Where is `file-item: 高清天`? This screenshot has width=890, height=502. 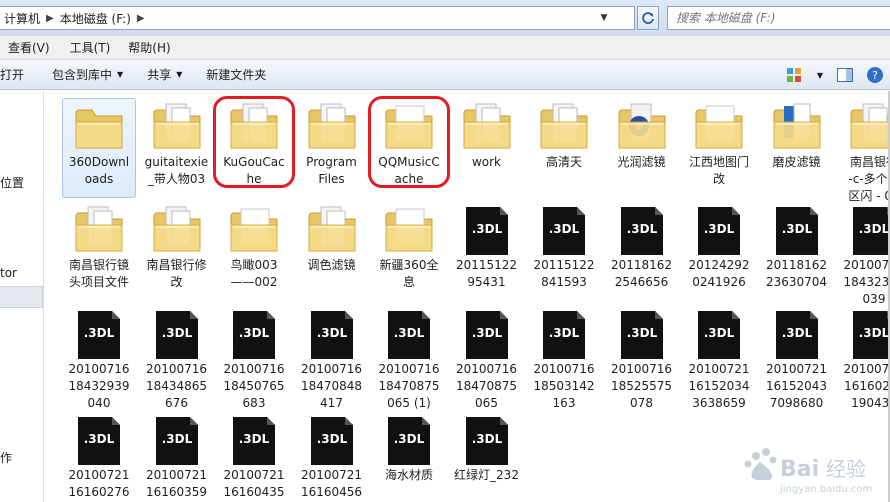
file-item: 高清天 is located at coordinates (564, 148).